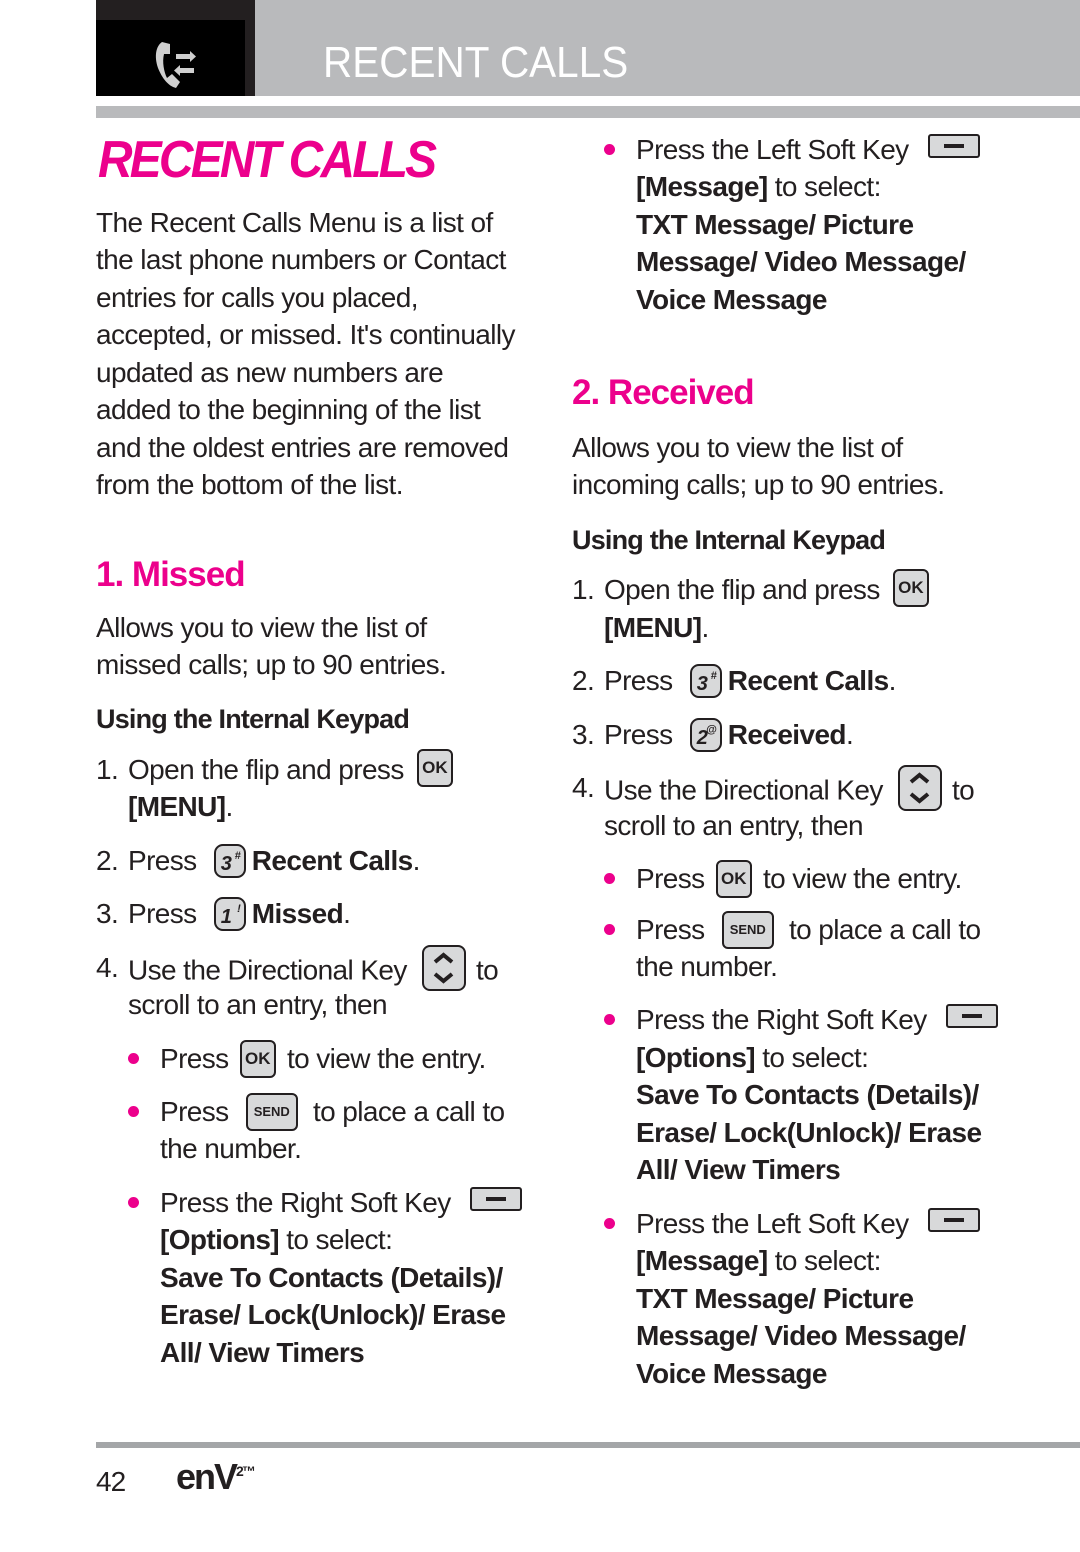 This screenshot has height=1552, width=1080. I want to click on intro-line: the last phone numbers or Contact, so click(301, 259).